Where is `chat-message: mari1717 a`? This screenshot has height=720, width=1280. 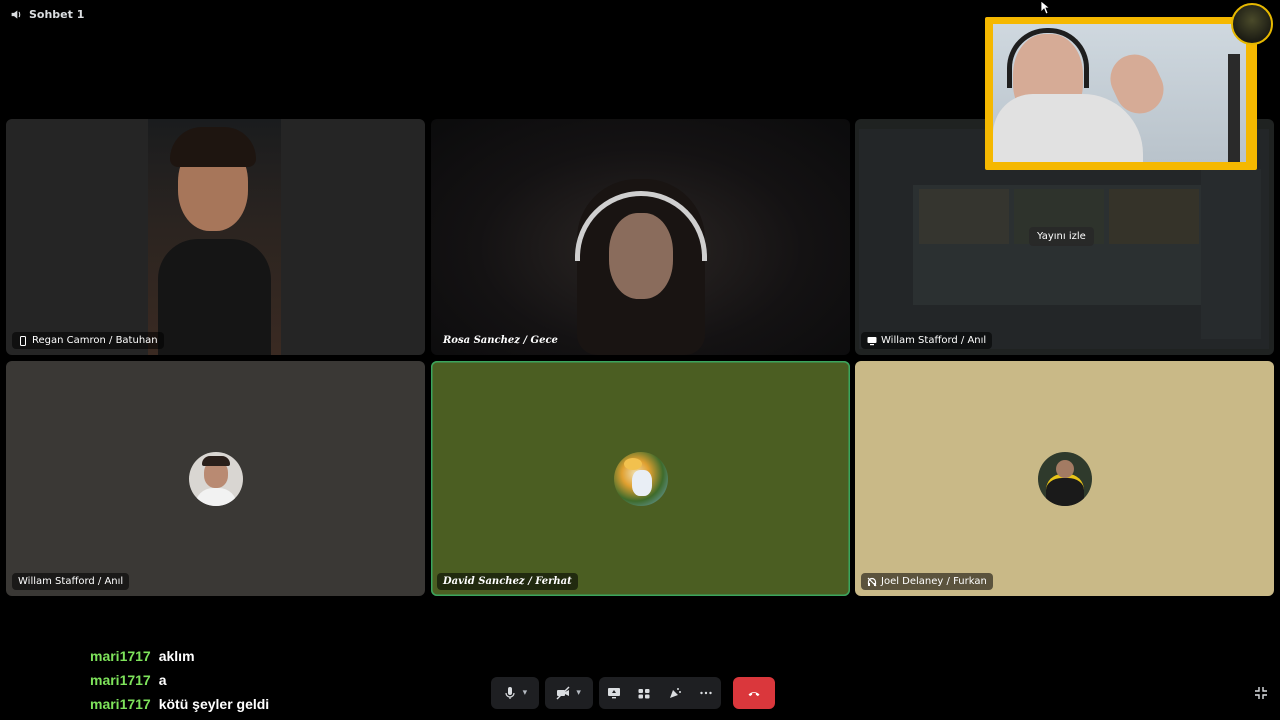 chat-message: mari1717 a is located at coordinates (179, 680).